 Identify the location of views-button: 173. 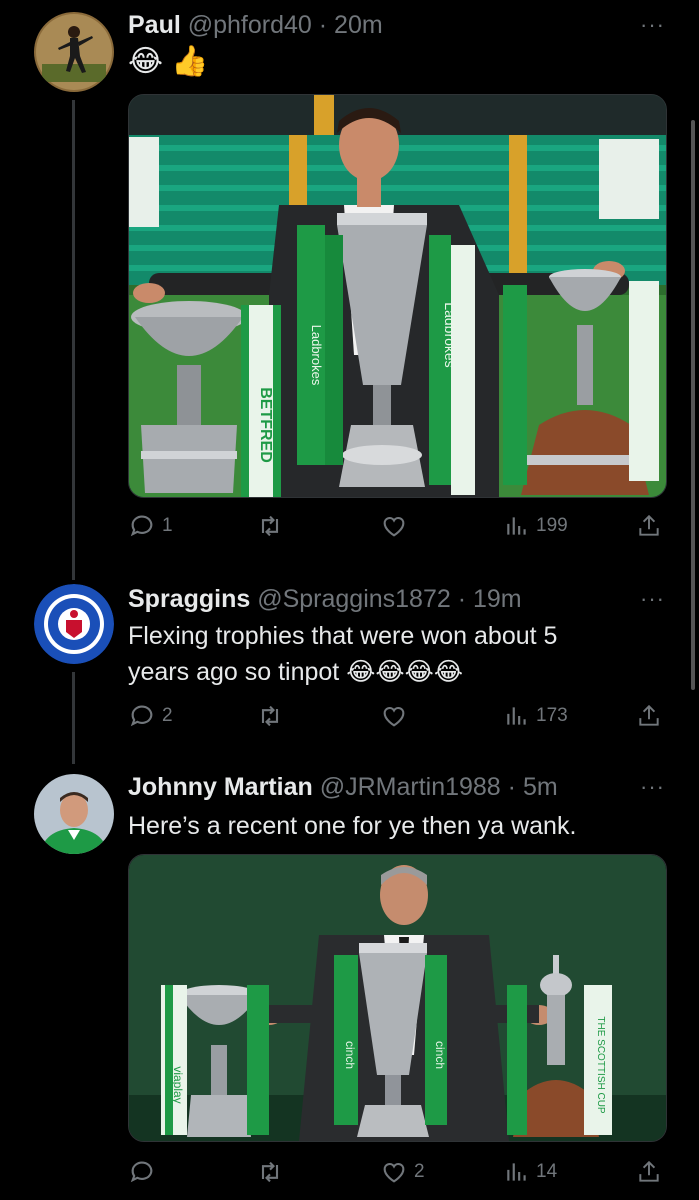
(536, 716).